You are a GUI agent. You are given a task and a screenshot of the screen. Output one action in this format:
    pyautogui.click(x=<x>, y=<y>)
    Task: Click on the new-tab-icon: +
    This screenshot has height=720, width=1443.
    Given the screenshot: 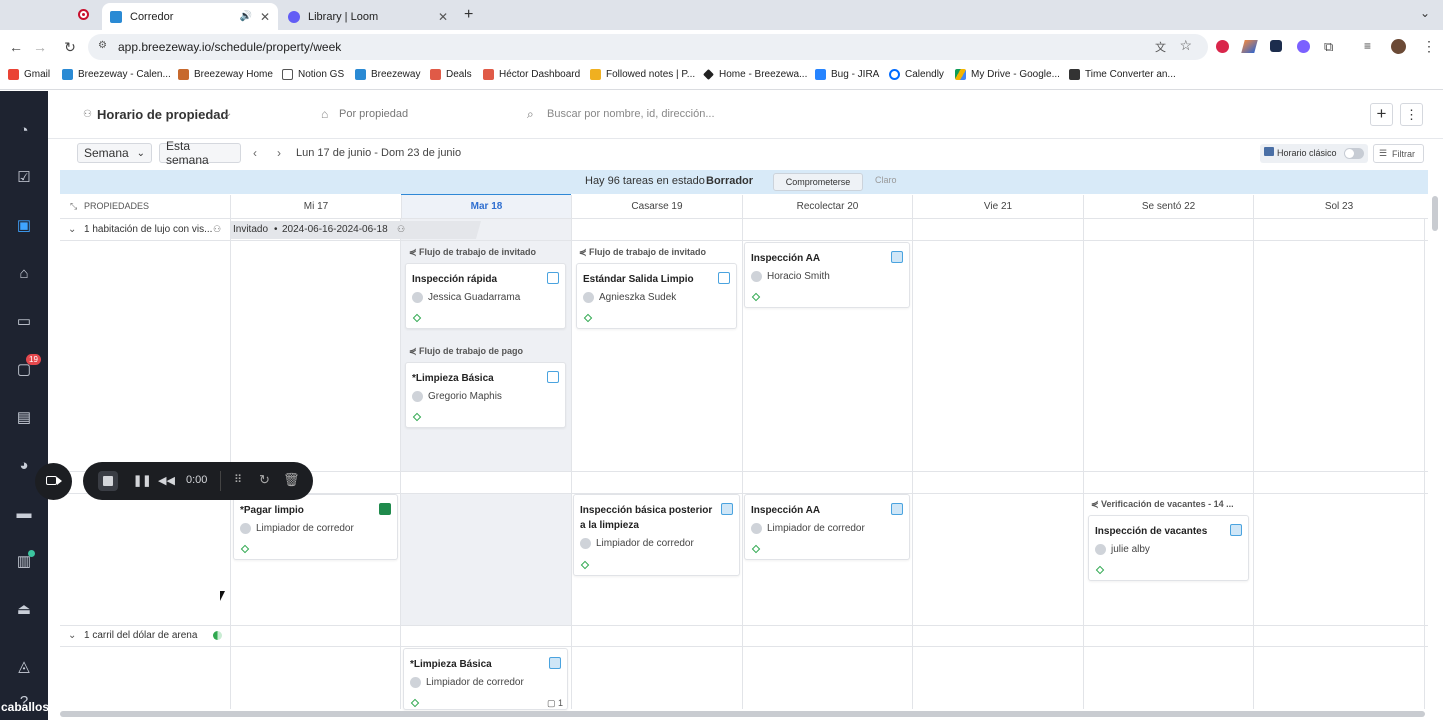 What is the action you would take?
    pyautogui.click(x=468, y=15)
    